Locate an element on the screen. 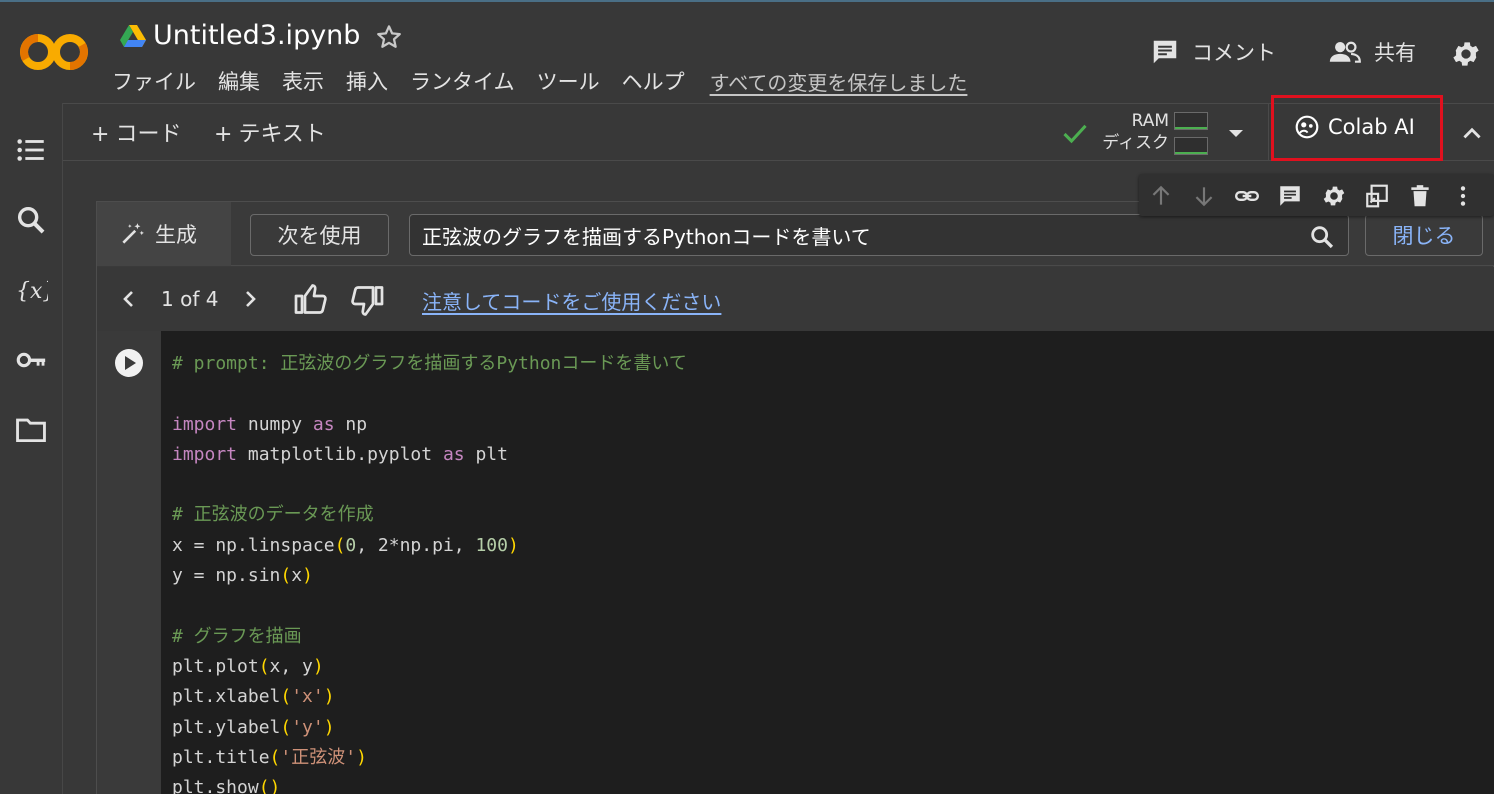 The width and height of the screenshot is (1494, 794). star-icon is located at coordinates (389, 37).